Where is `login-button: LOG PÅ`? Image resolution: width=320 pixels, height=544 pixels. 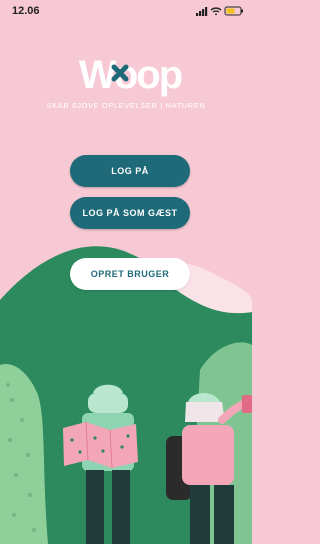 login-button: LOG PÅ is located at coordinates (130, 171).